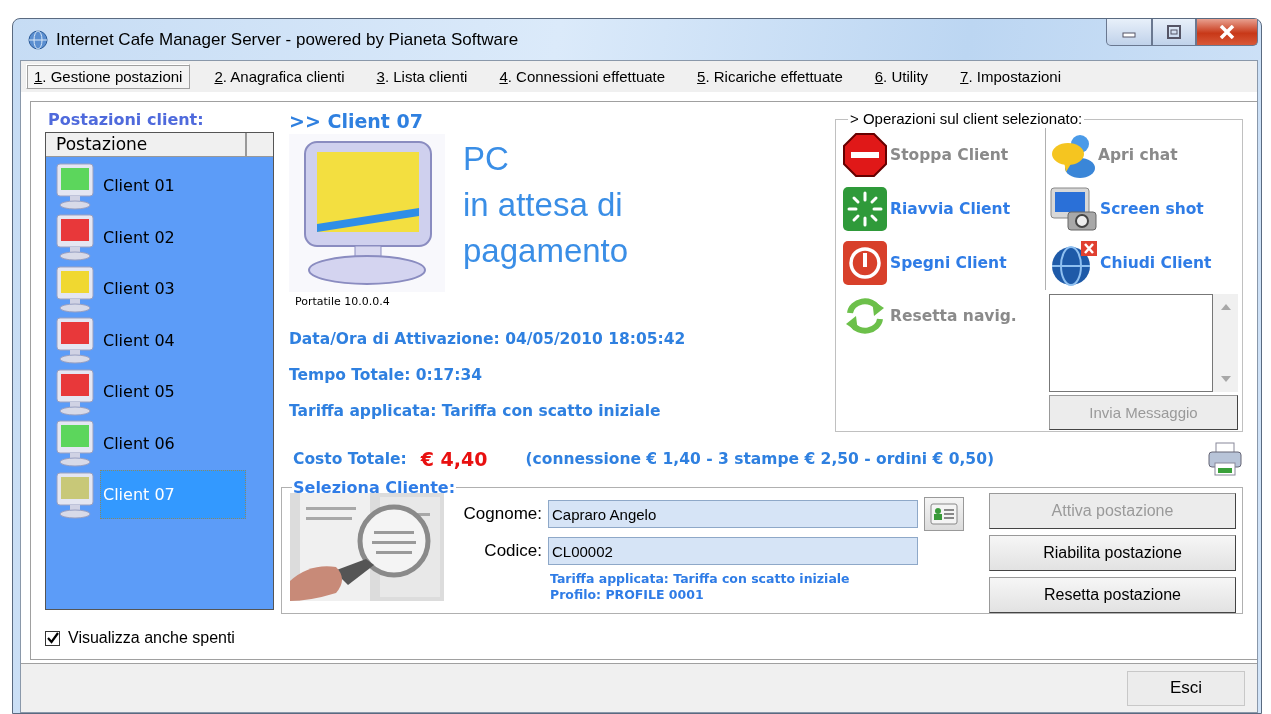  I want to click on close-icon, so click(1227, 32).